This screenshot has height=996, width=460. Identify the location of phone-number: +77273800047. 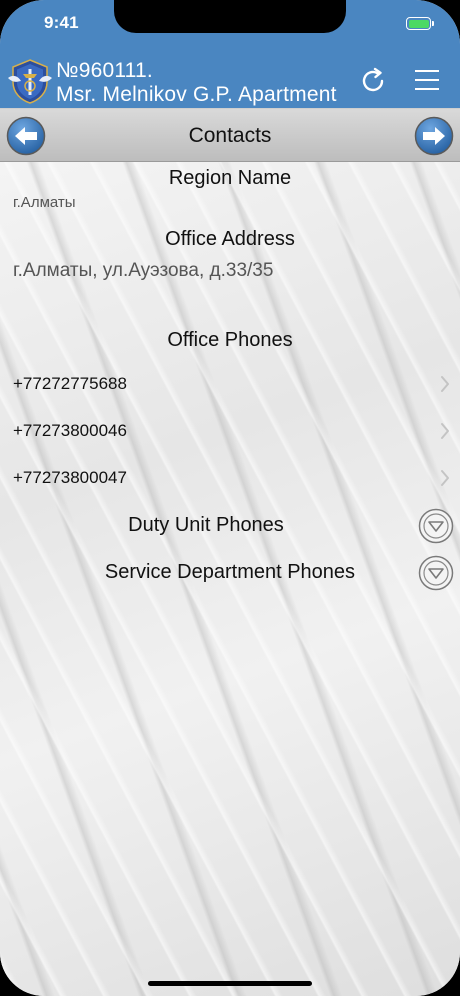
(70, 477).